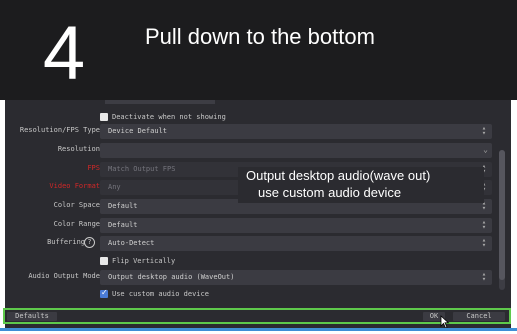 This screenshot has height=334, width=517. I want to click on audio-output-mode-value: Output desktop audio (WaveOut), so click(171, 277).